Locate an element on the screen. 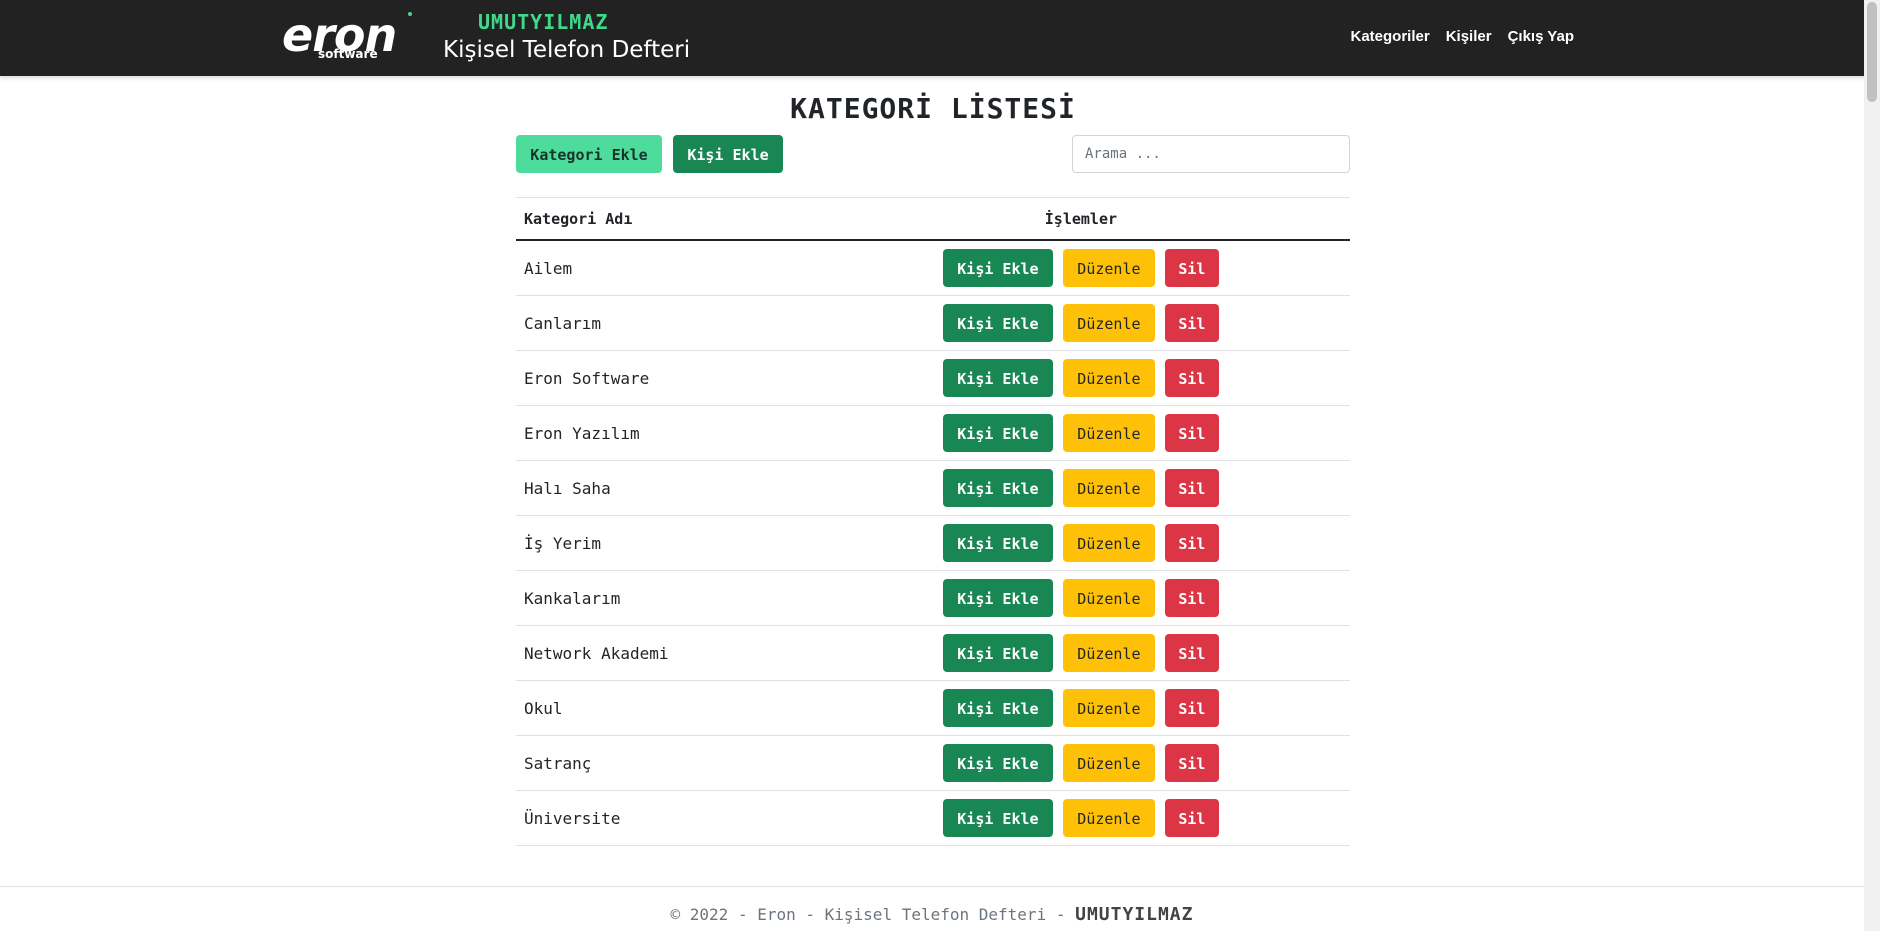 This screenshot has width=1880, height=932. table-row: Okul Kişi Ekle Düzenle Sil is located at coordinates (933, 708).